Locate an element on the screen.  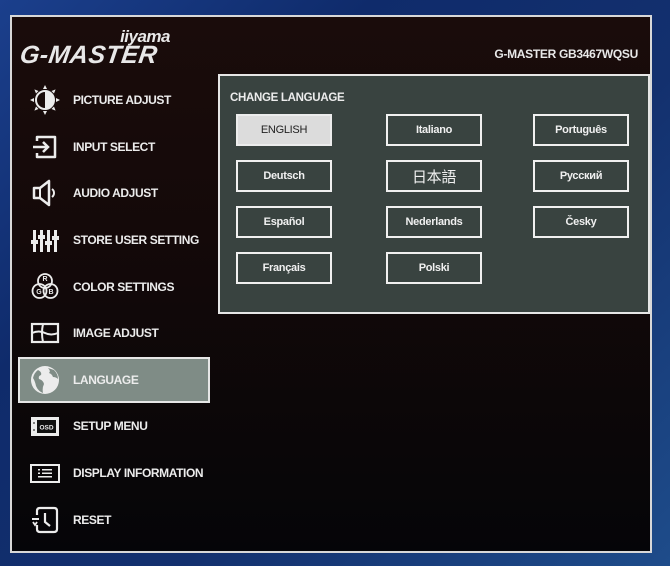
rgb-icon: R G B is located at coordinates (45, 287).